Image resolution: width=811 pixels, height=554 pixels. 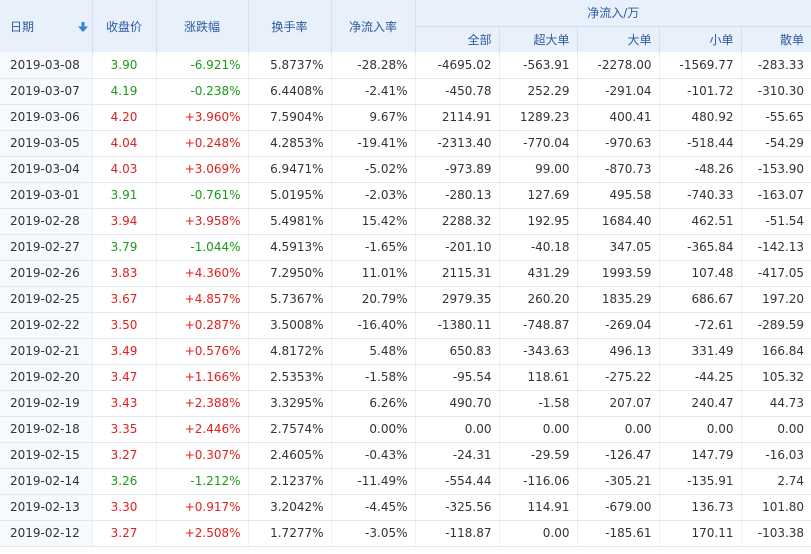 What do you see at coordinates (457, 221) in the screenshot?
I see `cell-inflow-all: 2288.32` at bounding box center [457, 221].